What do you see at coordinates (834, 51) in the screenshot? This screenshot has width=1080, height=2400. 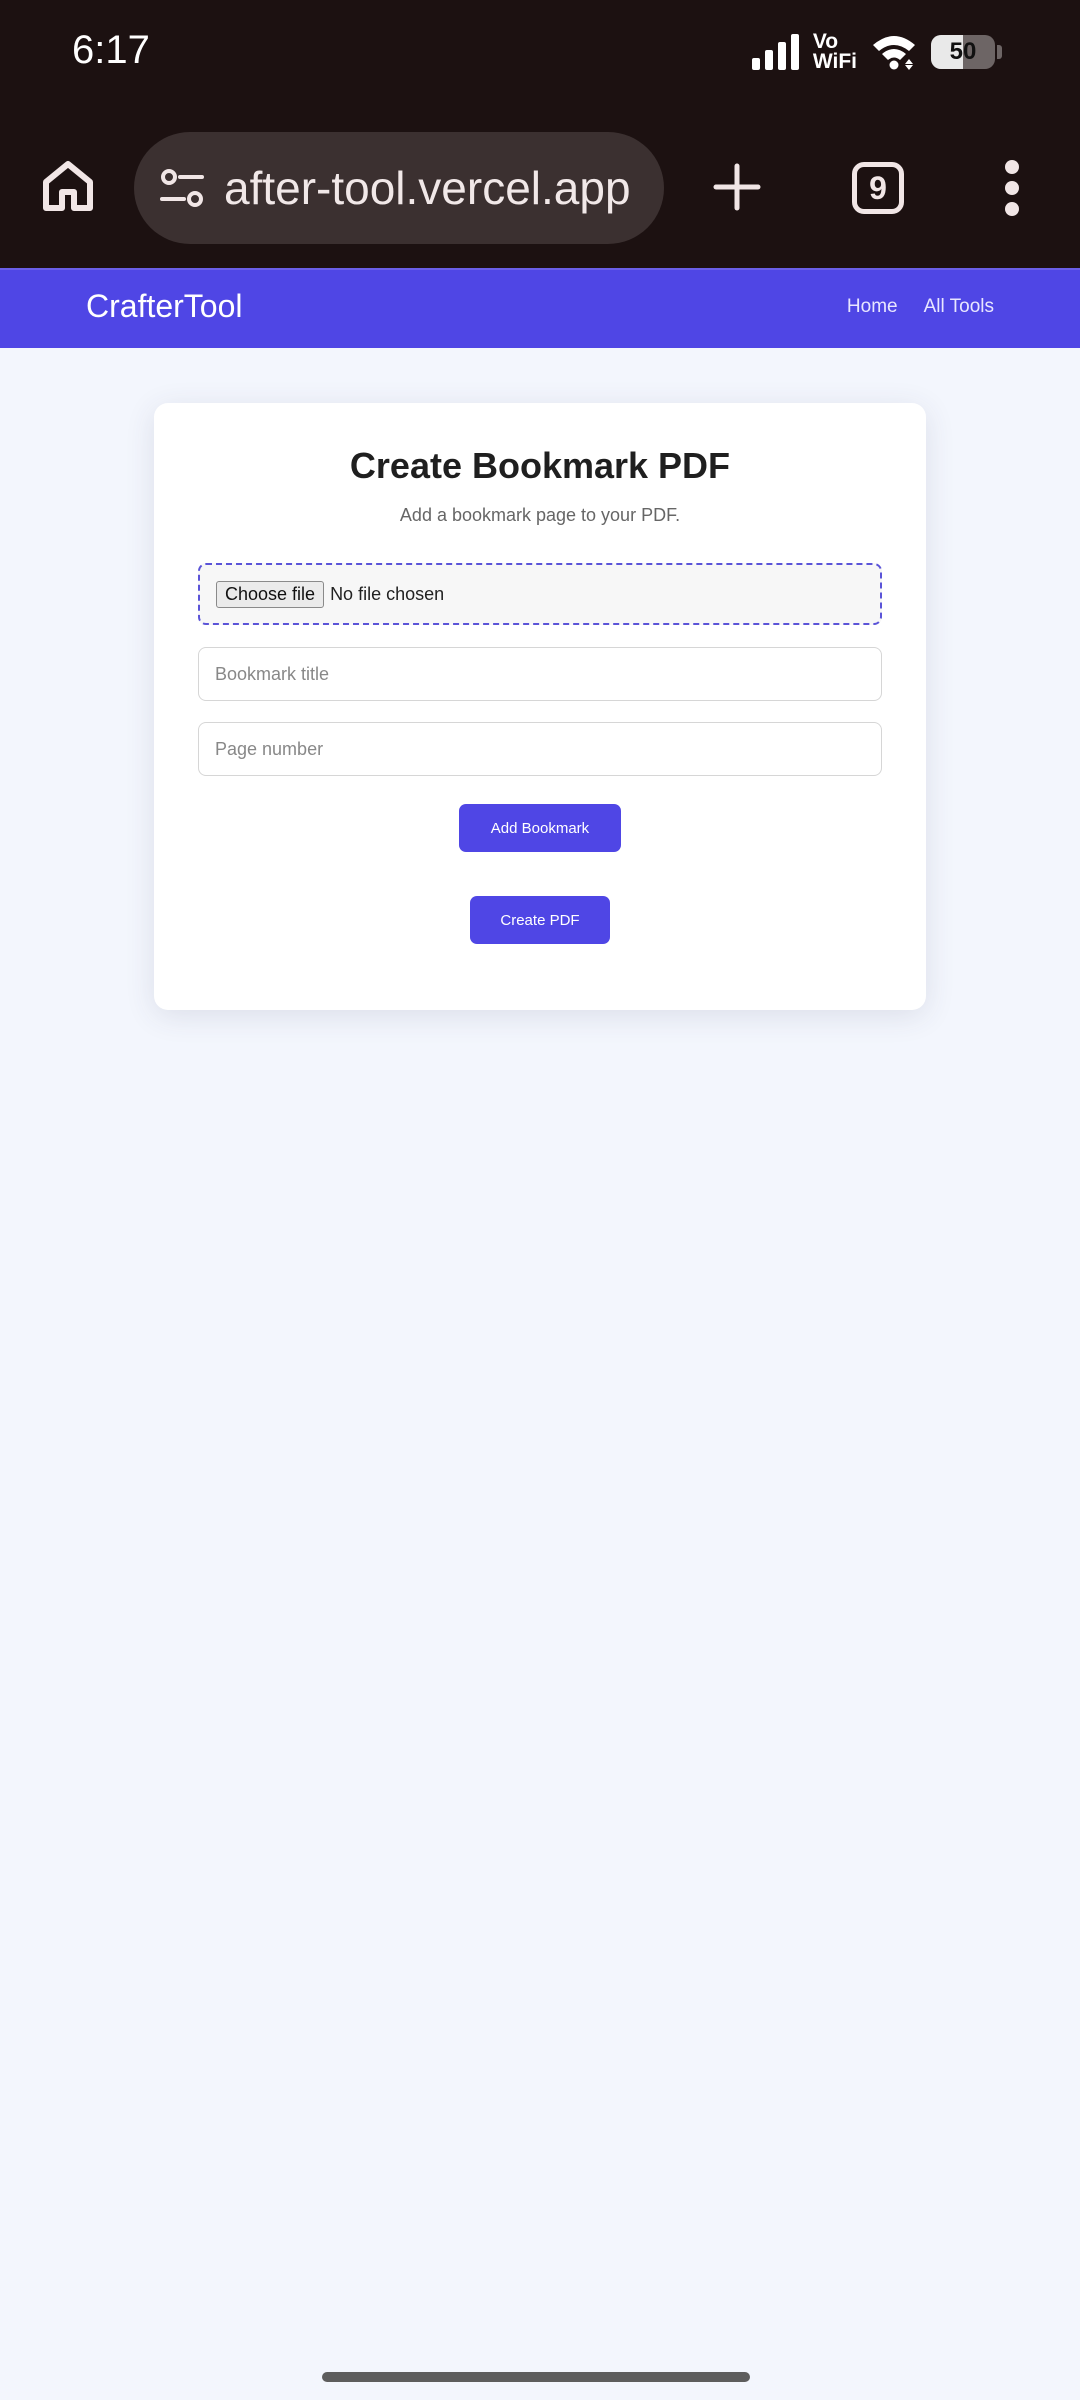 I see `vowifi-label: Vo WiFi` at bounding box center [834, 51].